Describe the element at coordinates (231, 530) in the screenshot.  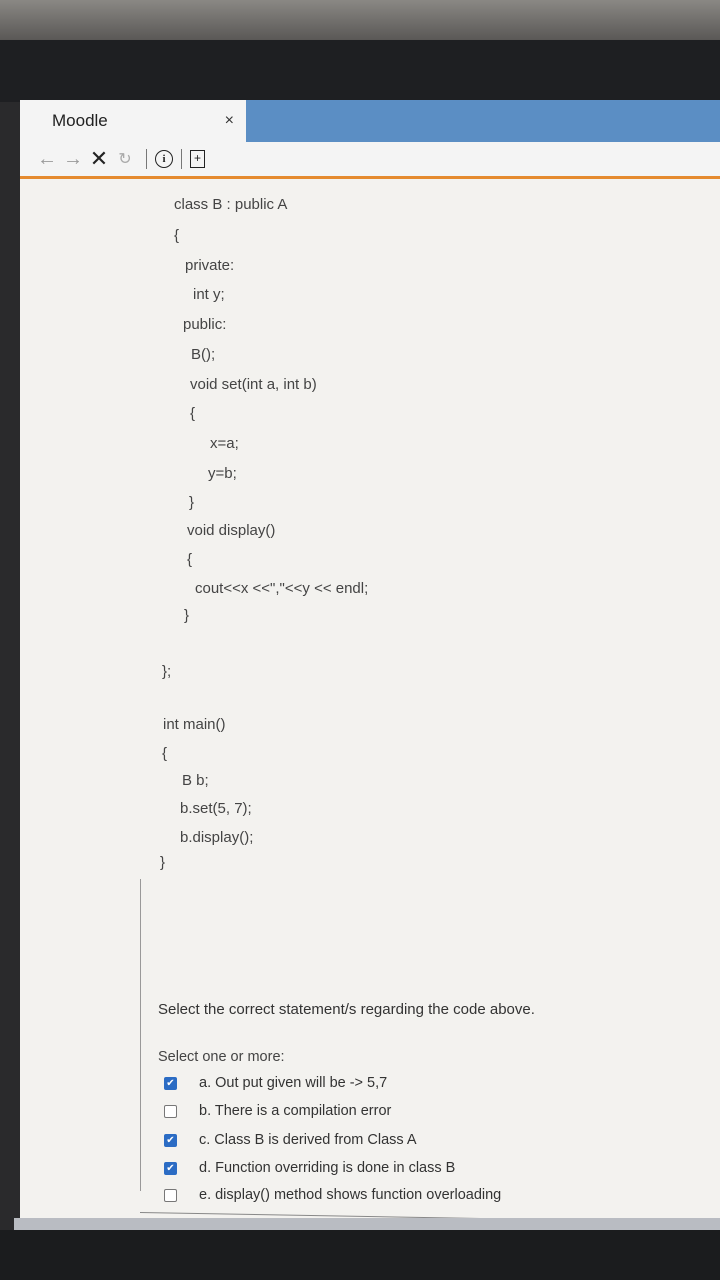
I see `code-line: void display()` at that location.